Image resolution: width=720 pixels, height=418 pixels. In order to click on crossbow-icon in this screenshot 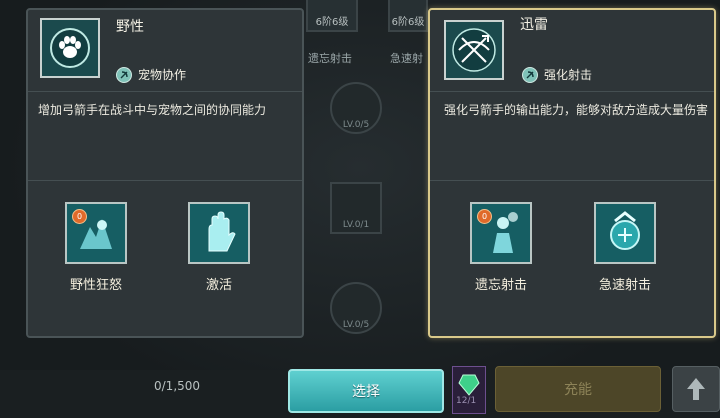, I will do `click(474, 50)`.